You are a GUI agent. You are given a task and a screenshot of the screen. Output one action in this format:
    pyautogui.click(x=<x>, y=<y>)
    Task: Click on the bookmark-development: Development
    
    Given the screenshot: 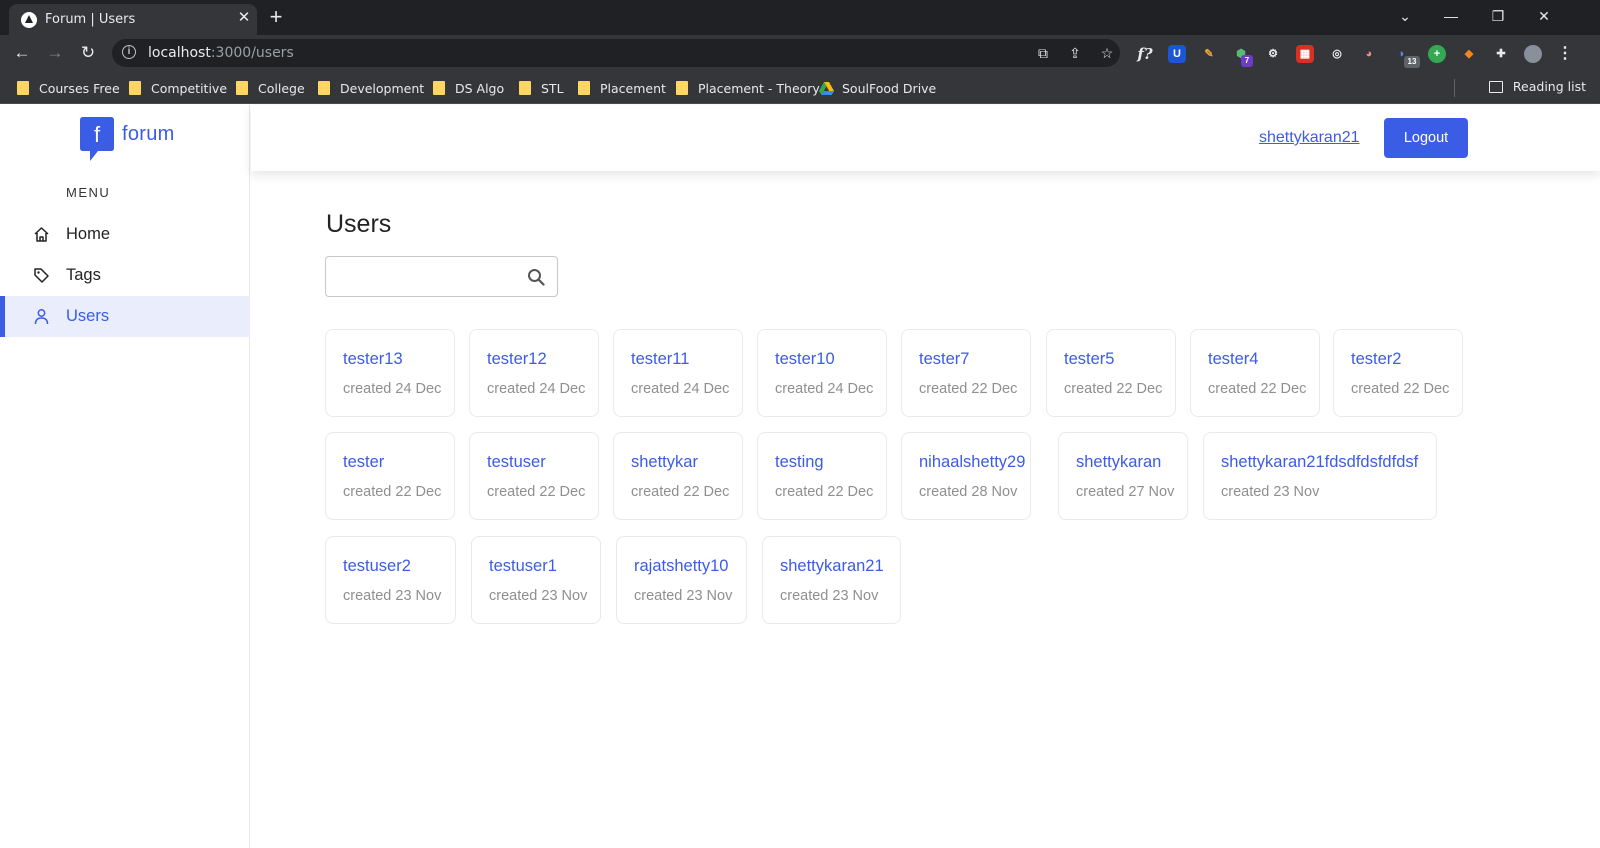 What is the action you would take?
    pyautogui.click(x=371, y=88)
    